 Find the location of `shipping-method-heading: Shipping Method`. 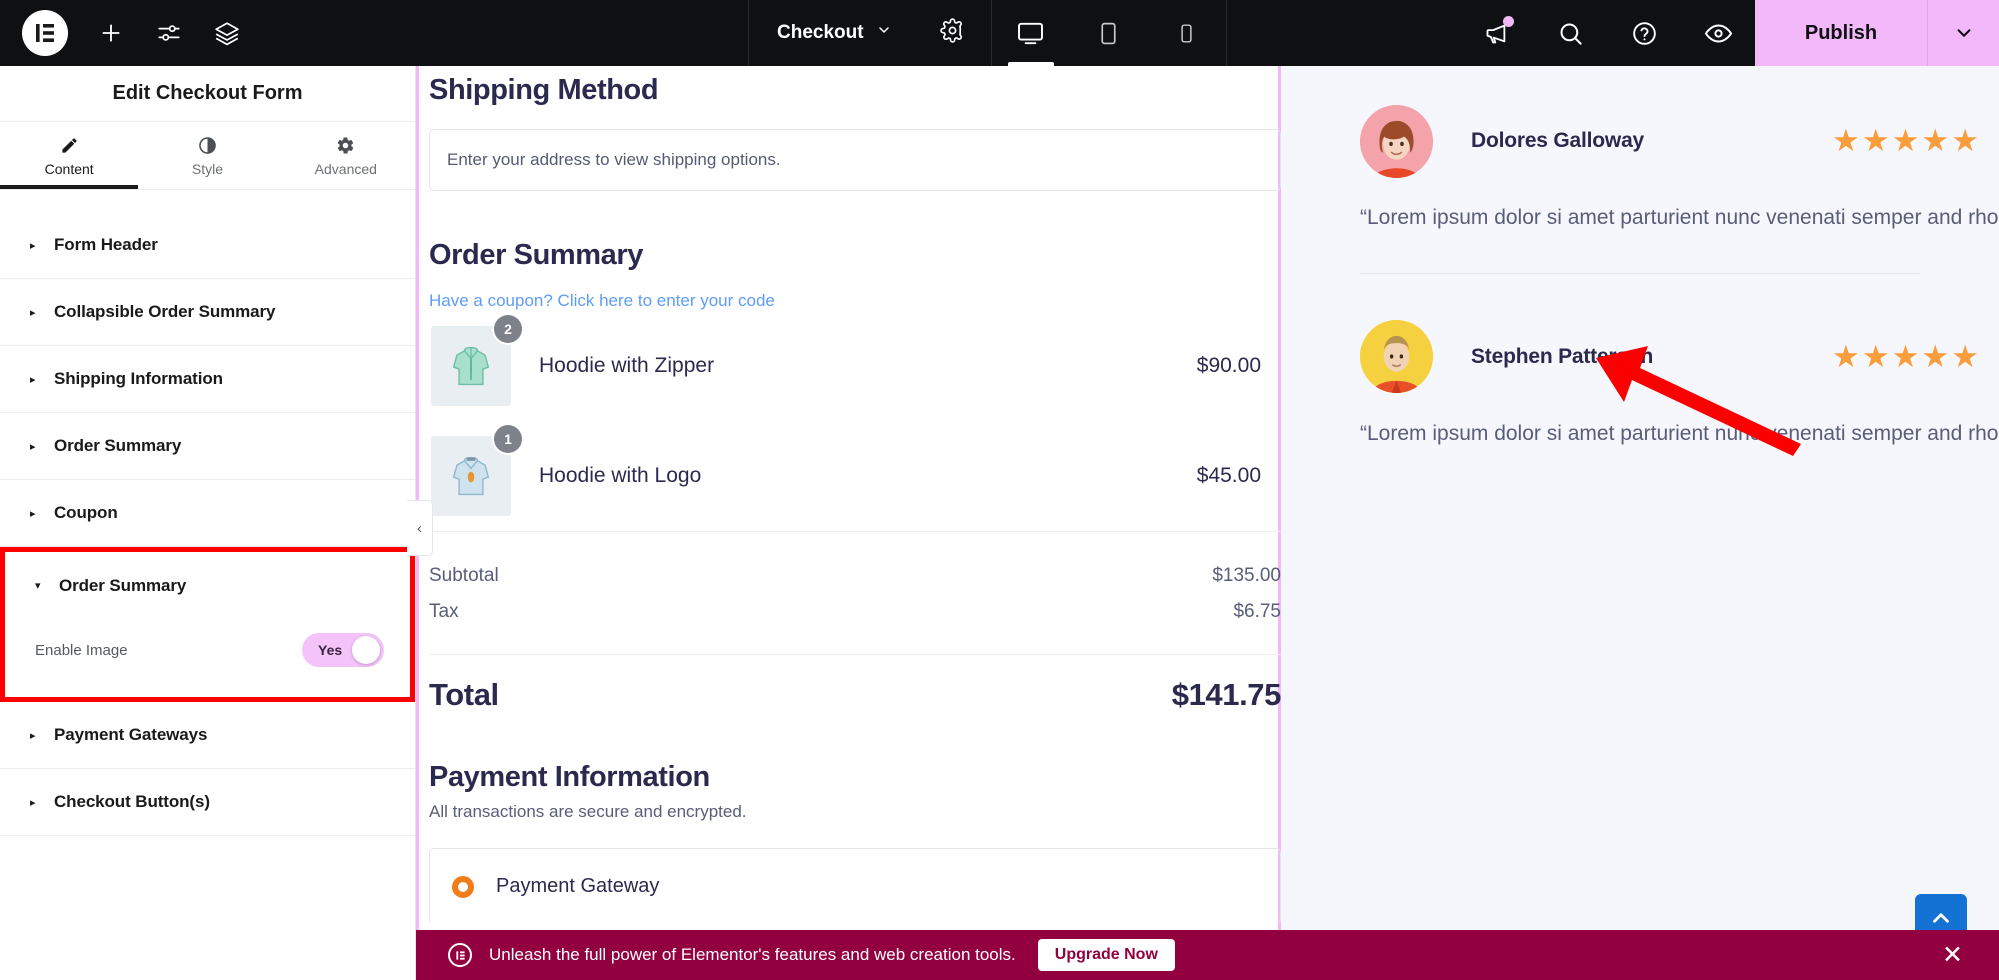

shipping-method-heading: Shipping Method is located at coordinates (544, 90).